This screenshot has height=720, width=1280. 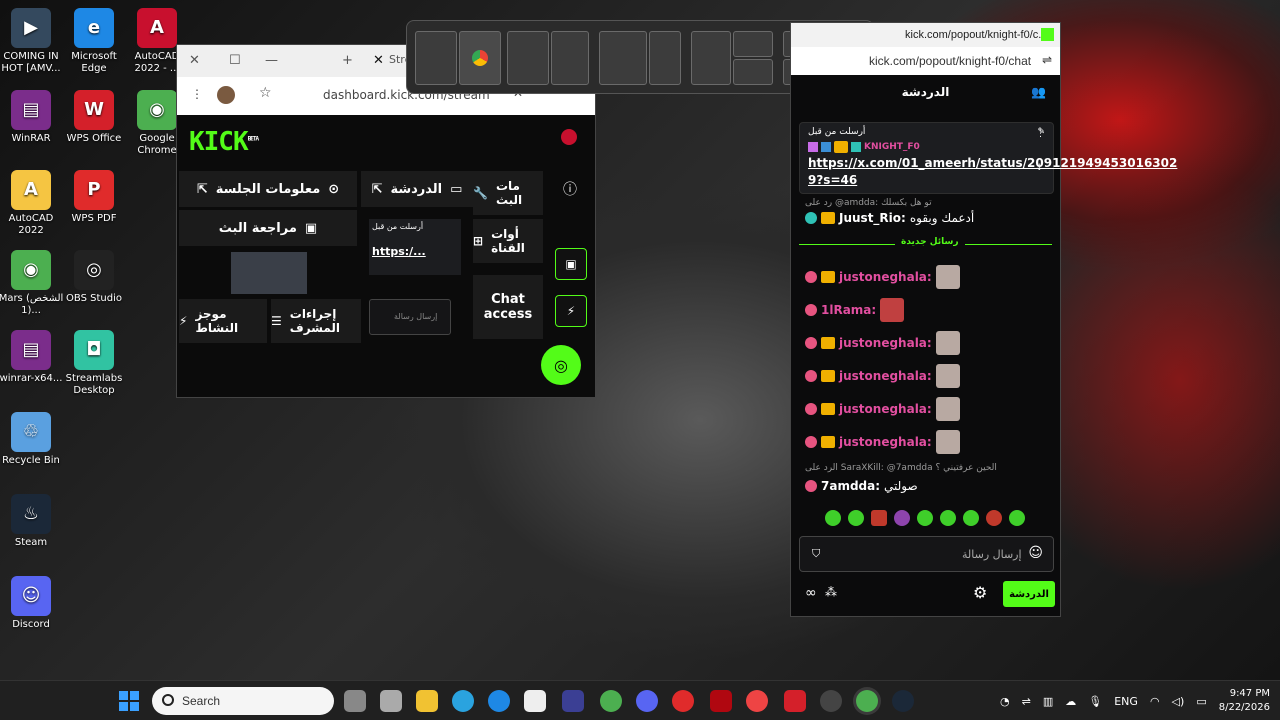 What do you see at coordinates (1047, 60) in the screenshot?
I see `site-settings-icon: ⇌` at bounding box center [1047, 60].